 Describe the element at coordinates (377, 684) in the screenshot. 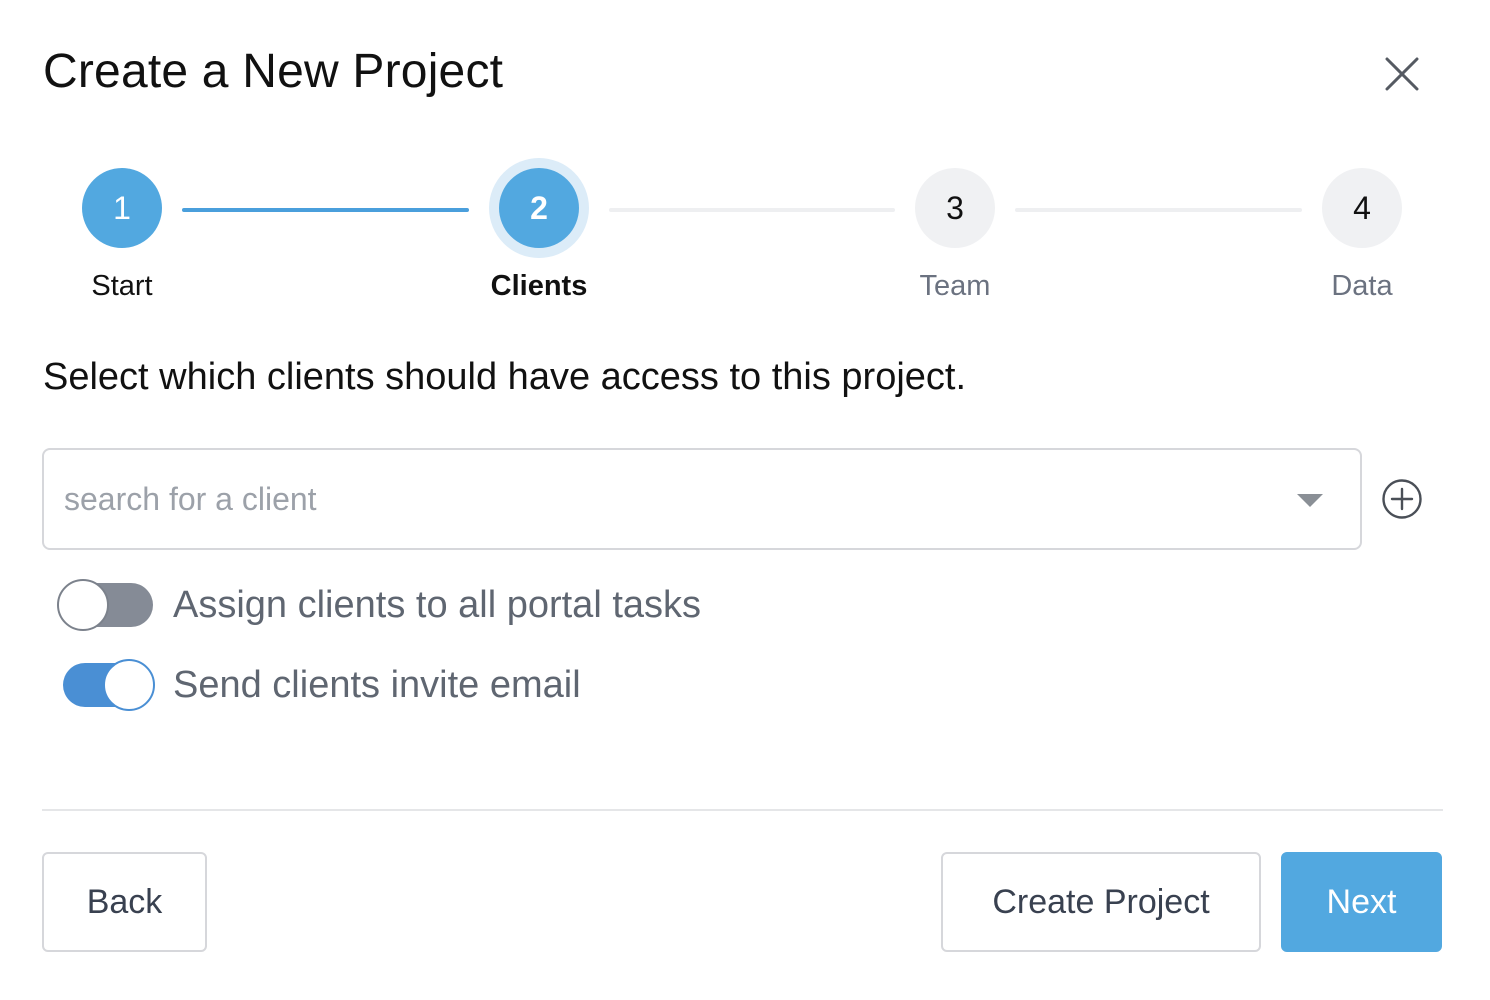

I see `send-invite-label: Send clients invite email` at that location.